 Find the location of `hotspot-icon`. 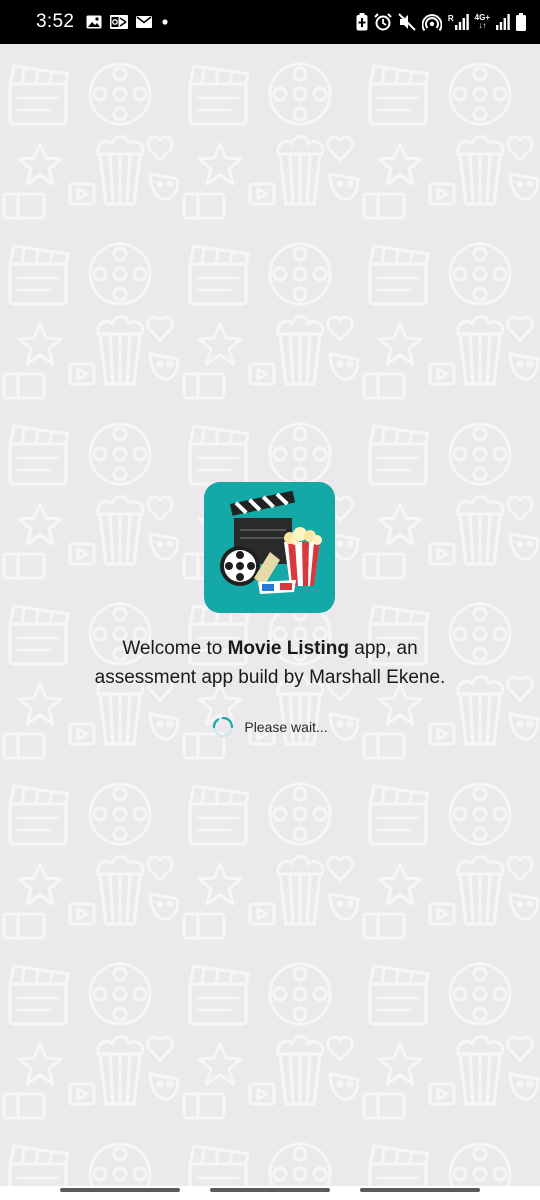

hotspot-icon is located at coordinates (431, 22).